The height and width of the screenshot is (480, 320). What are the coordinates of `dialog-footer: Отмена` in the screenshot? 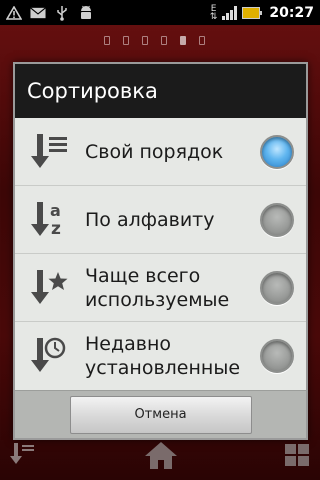 It's located at (160, 414).